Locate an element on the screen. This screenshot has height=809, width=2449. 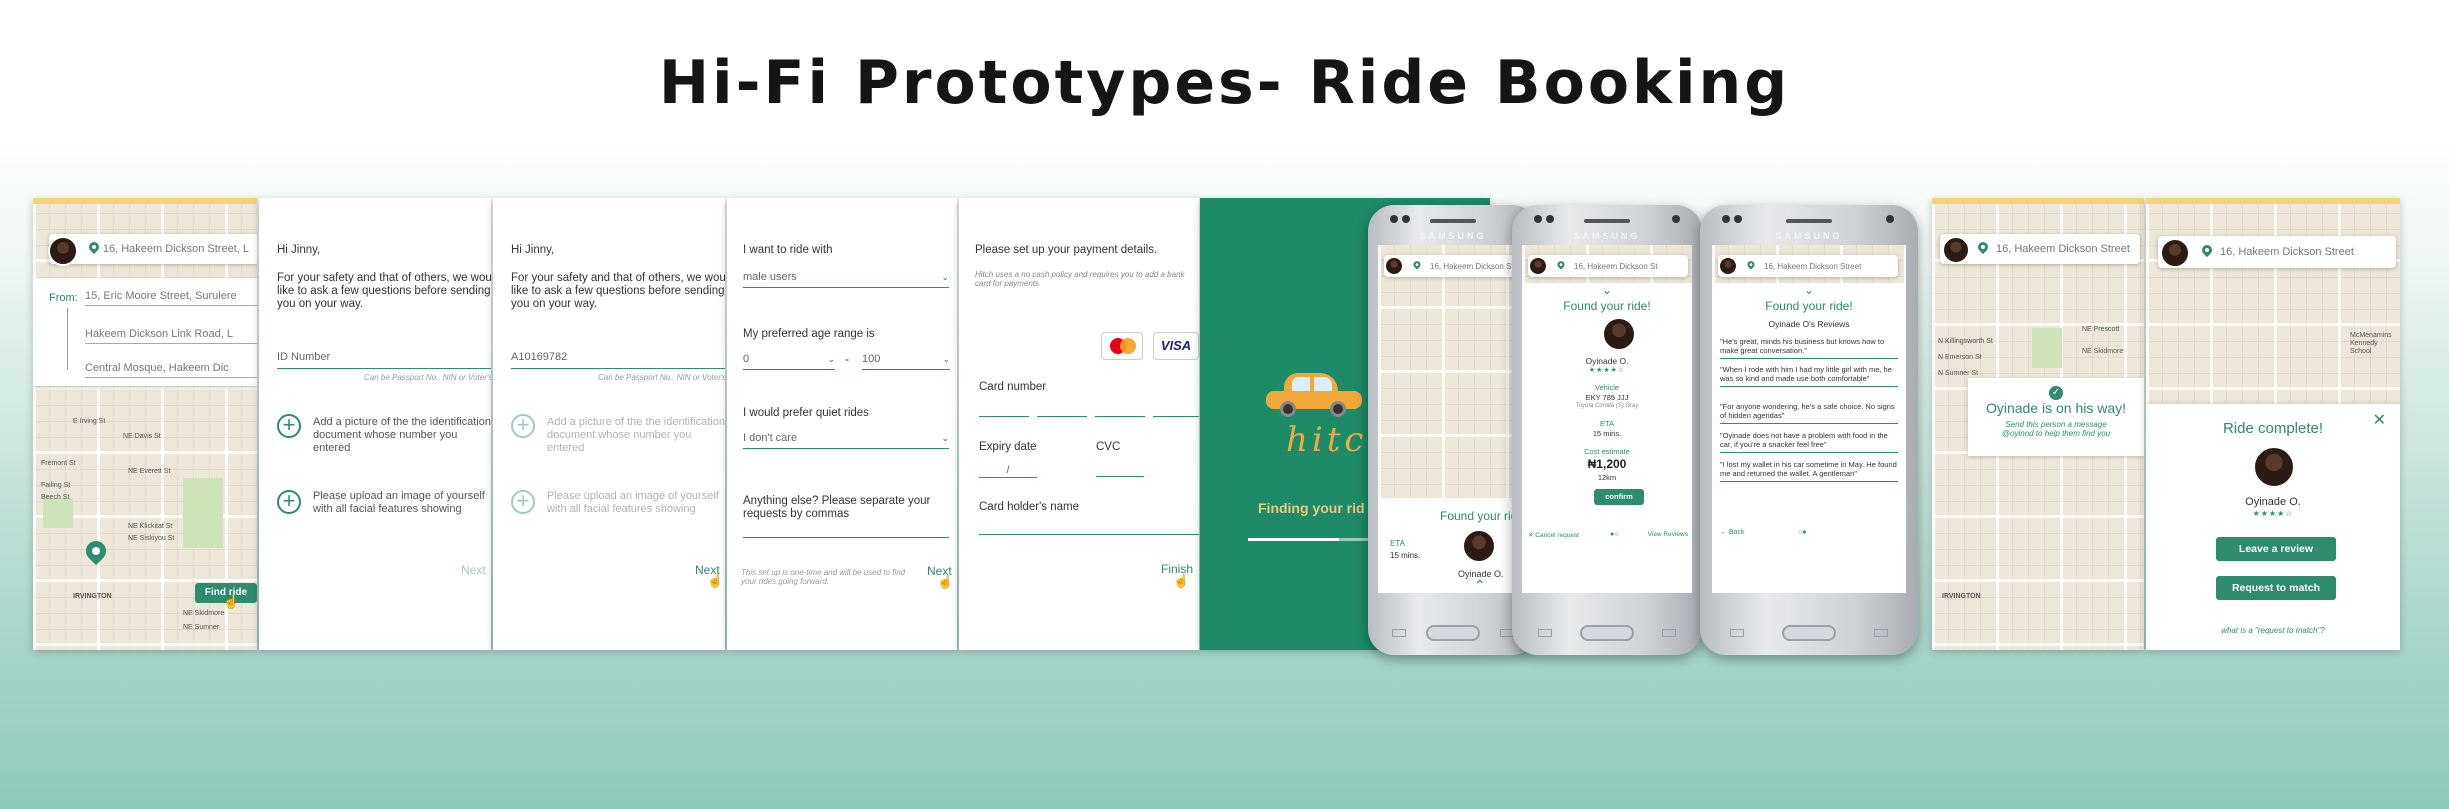
pager-dots: ○● is located at coordinates (1802, 532).